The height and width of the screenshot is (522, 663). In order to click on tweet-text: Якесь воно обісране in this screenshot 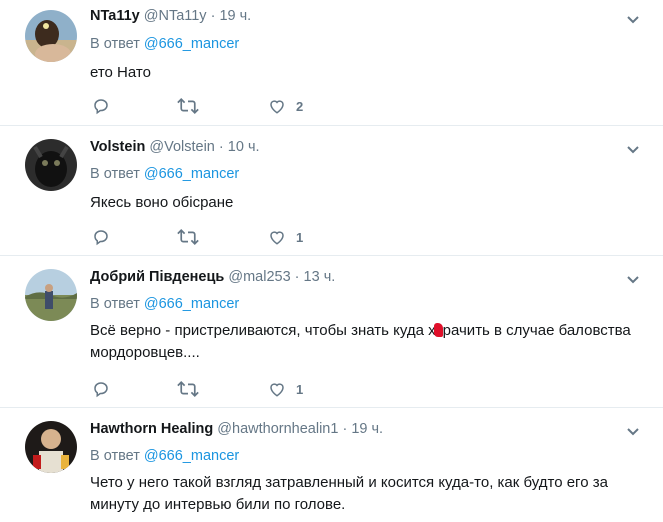, I will do `click(370, 203)`.